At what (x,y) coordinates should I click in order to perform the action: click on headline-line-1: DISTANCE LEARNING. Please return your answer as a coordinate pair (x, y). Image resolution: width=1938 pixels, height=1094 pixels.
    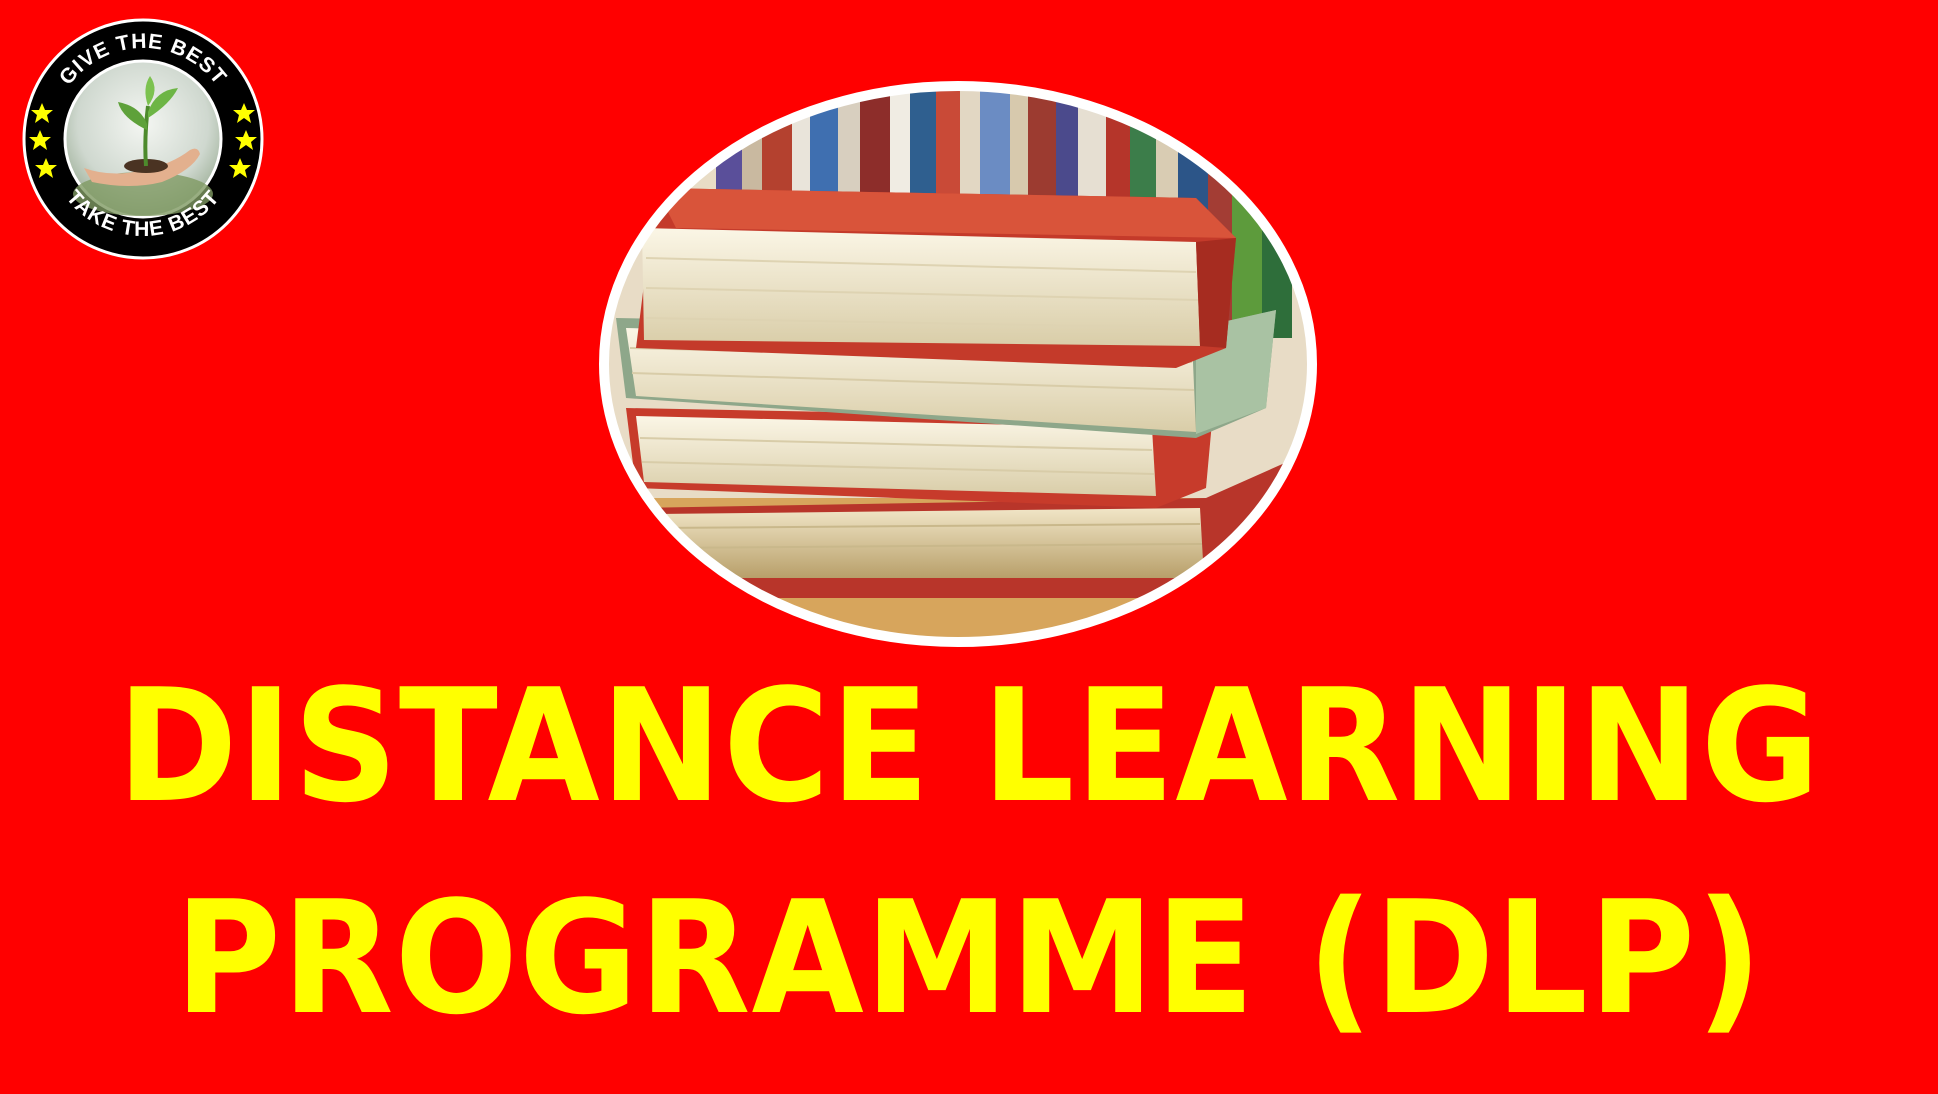
    Looking at the image, I should click on (969, 746).